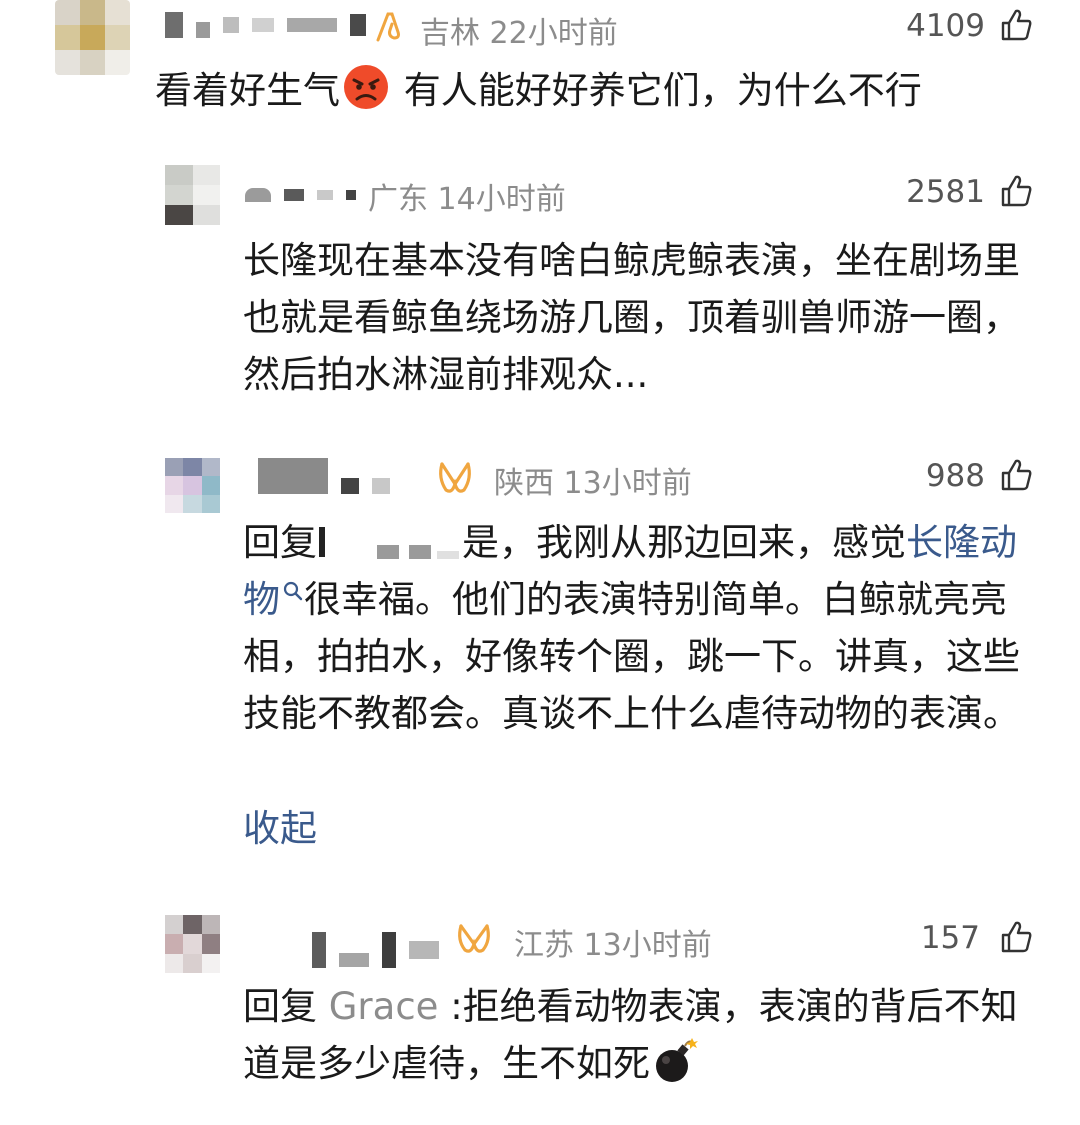 The width and height of the screenshot is (1080, 1125). I want to click on bomb-icon, so click(677, 1060).